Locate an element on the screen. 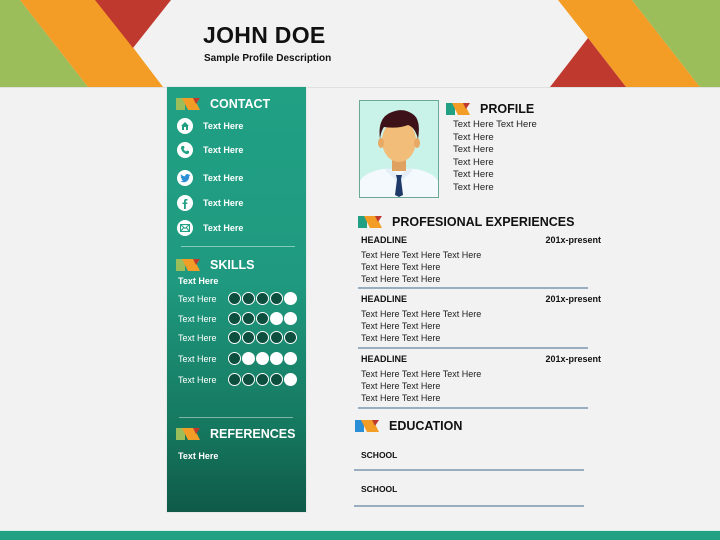 The width and height of the screenshot is (720, 540). avatar-icon is located at coordinates (399, 153).